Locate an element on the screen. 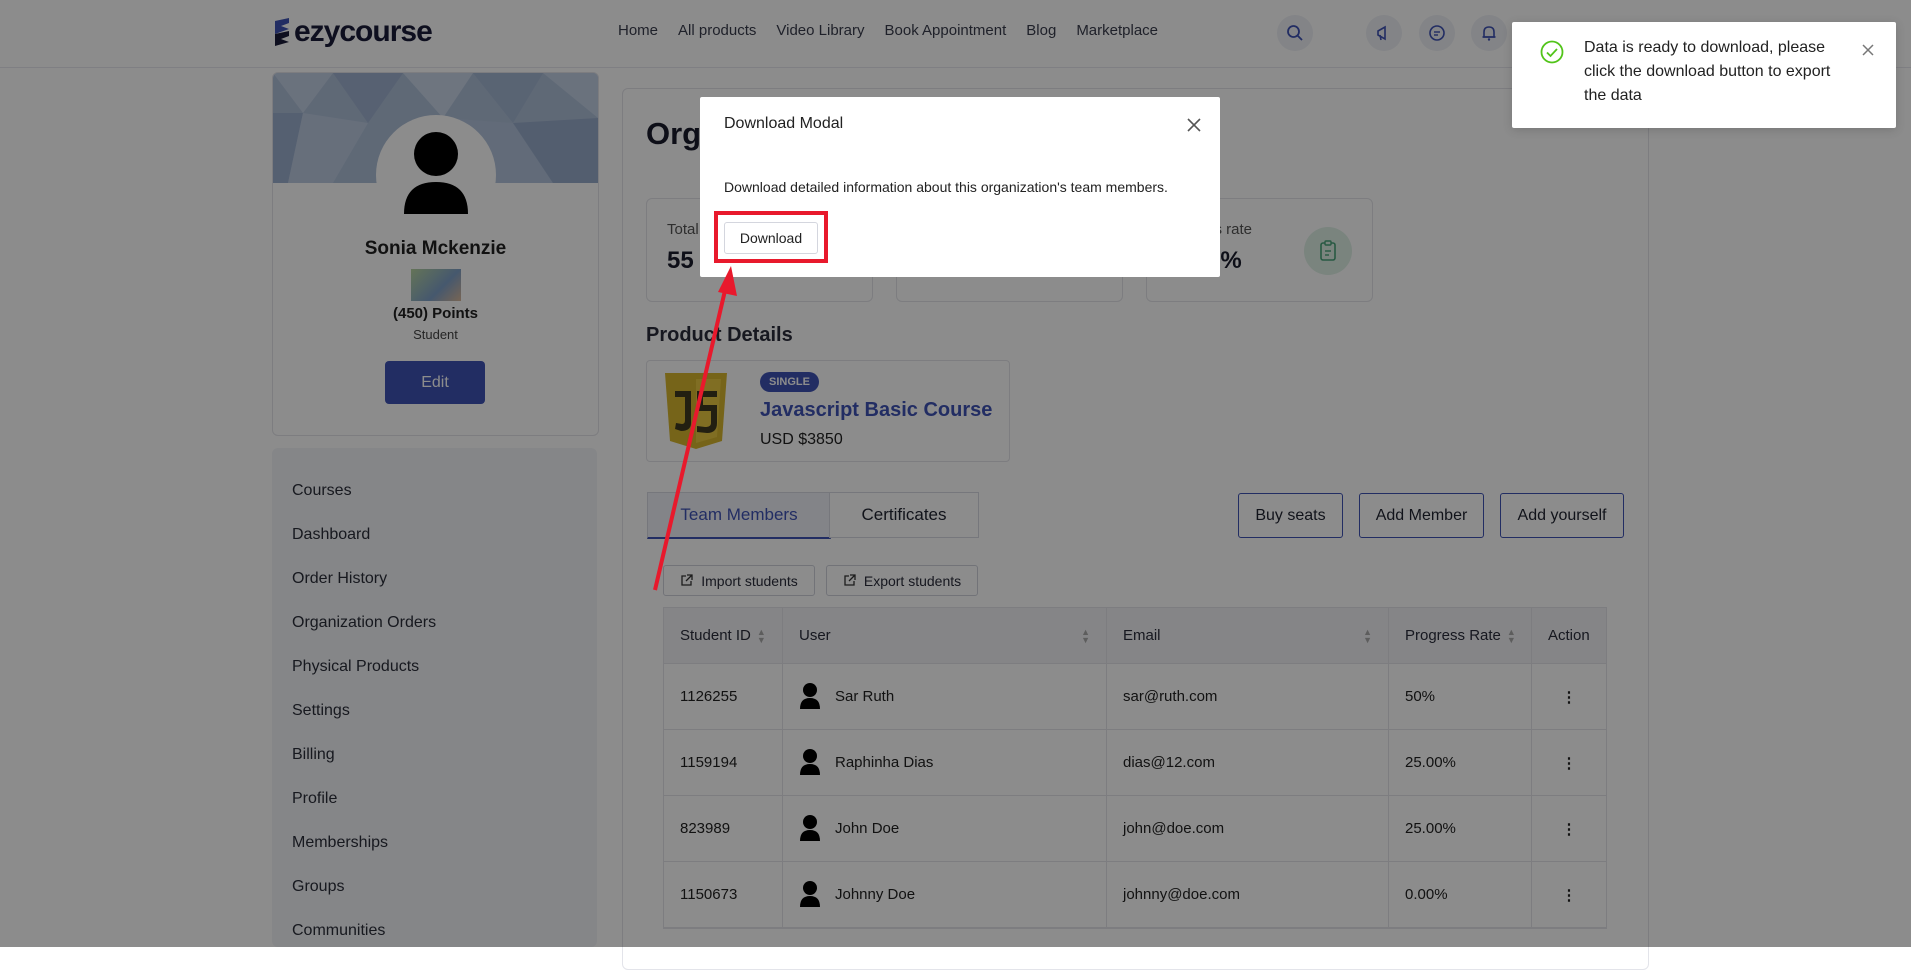 Image resolution: width=1911 pixels, height=970 pixels. modal-title: Download Modal is located at coordinates (784, 123).